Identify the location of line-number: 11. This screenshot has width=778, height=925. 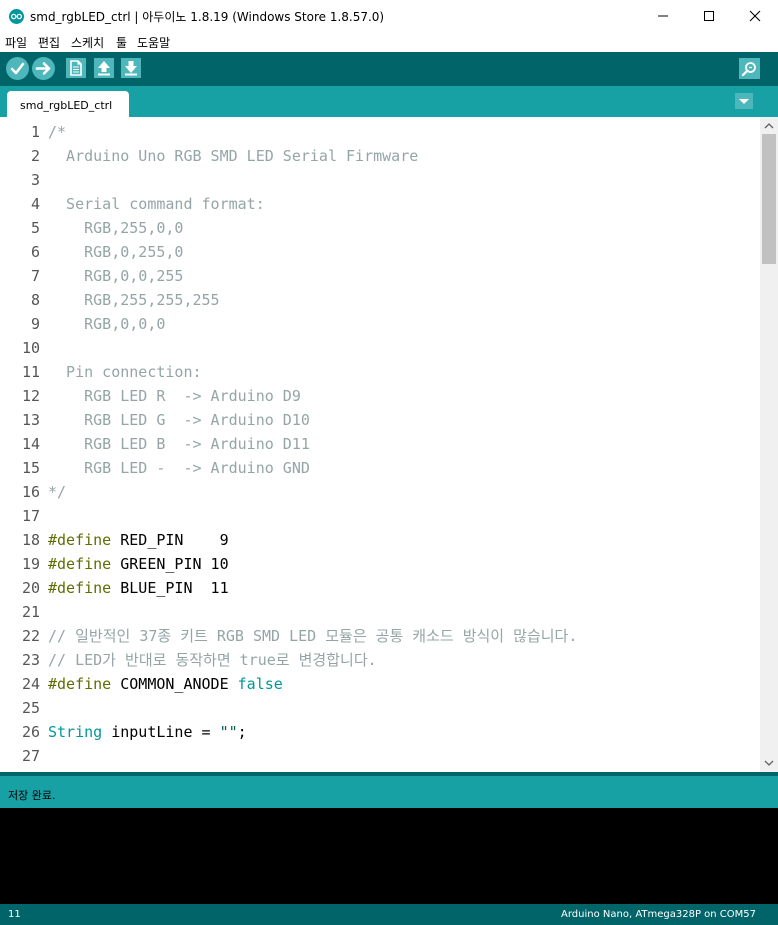
(30, 372).